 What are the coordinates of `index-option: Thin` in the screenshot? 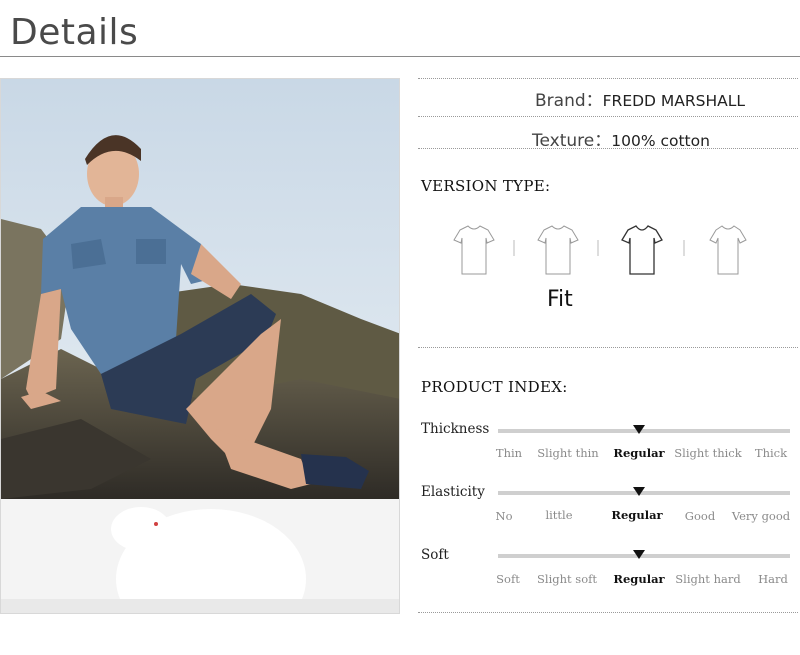 It's located at (509, 453).